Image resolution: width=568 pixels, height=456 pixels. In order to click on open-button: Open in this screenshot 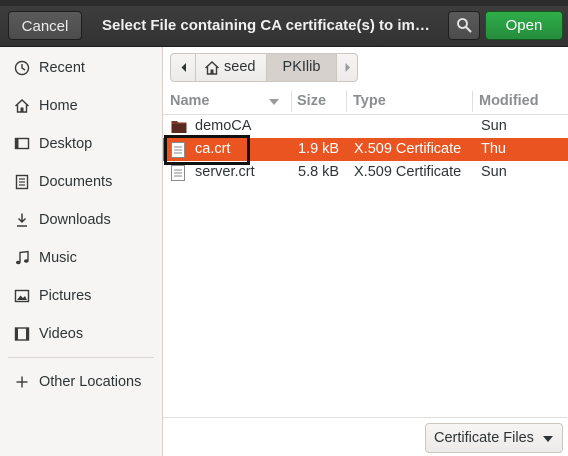, I will do `click(524, 25)`.